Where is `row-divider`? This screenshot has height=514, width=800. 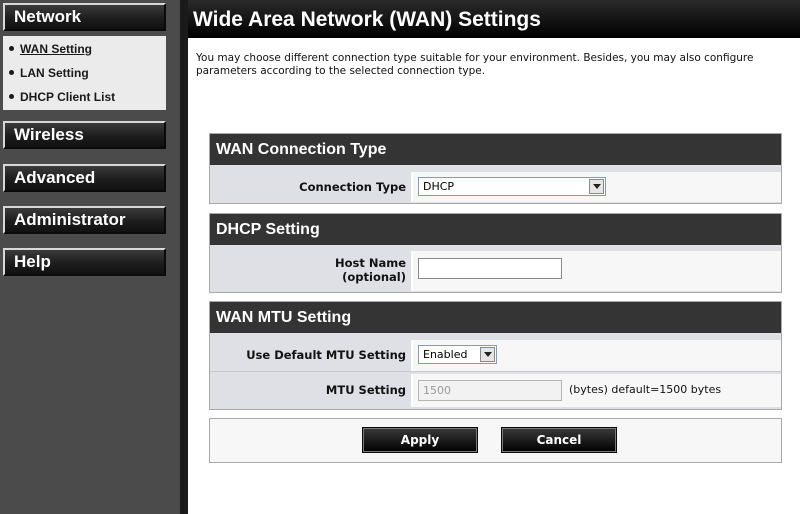 row-divider is located at coordinates (495, 371).